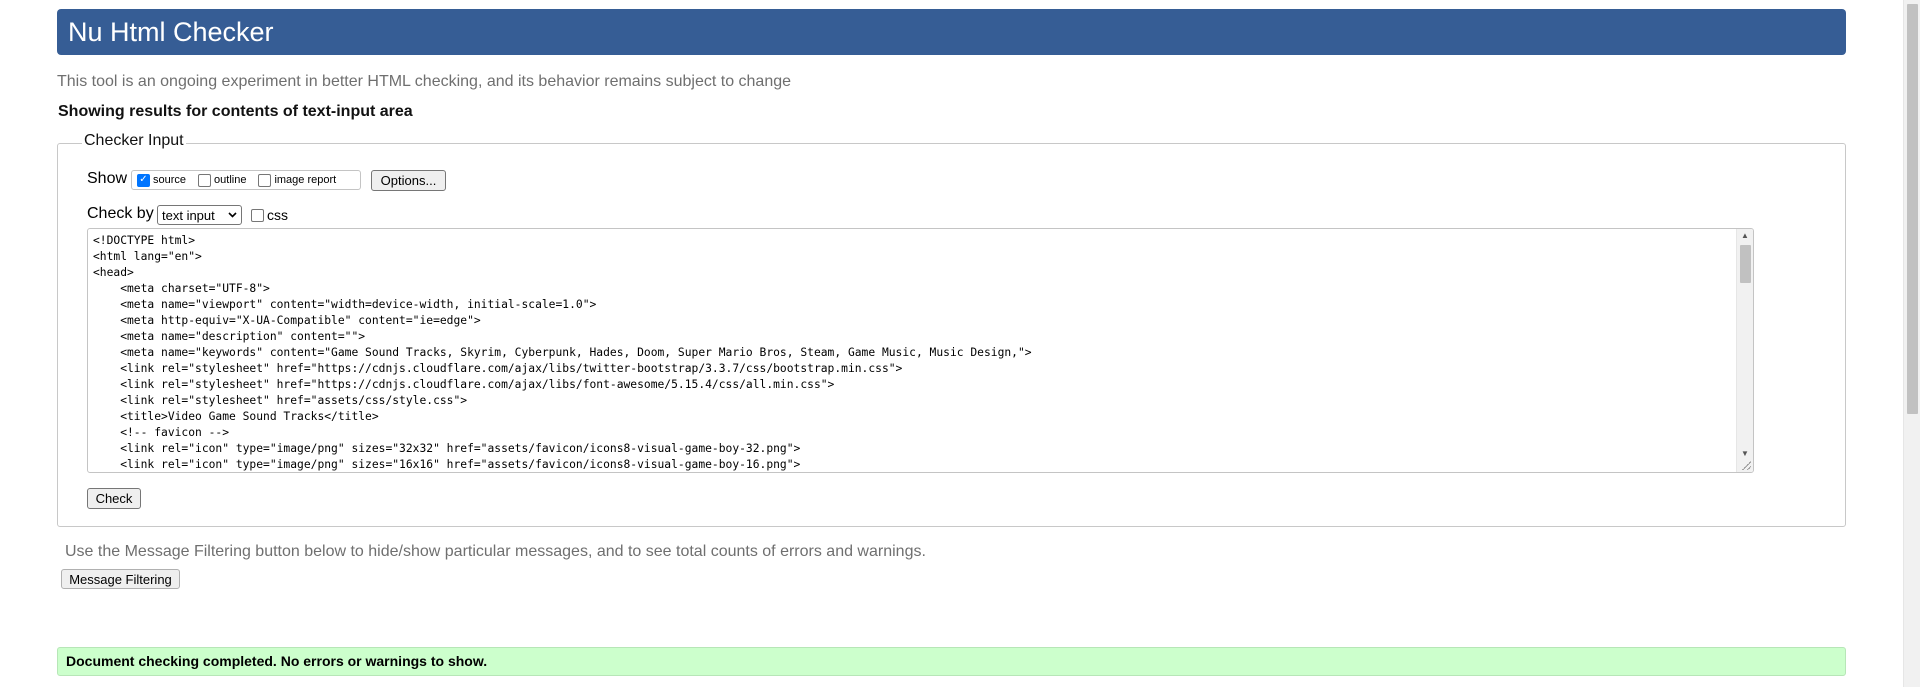  Describe the element at coordinates (305, 180) in the screenshot. I see `image-report-checkbox-label: image report` at that location.